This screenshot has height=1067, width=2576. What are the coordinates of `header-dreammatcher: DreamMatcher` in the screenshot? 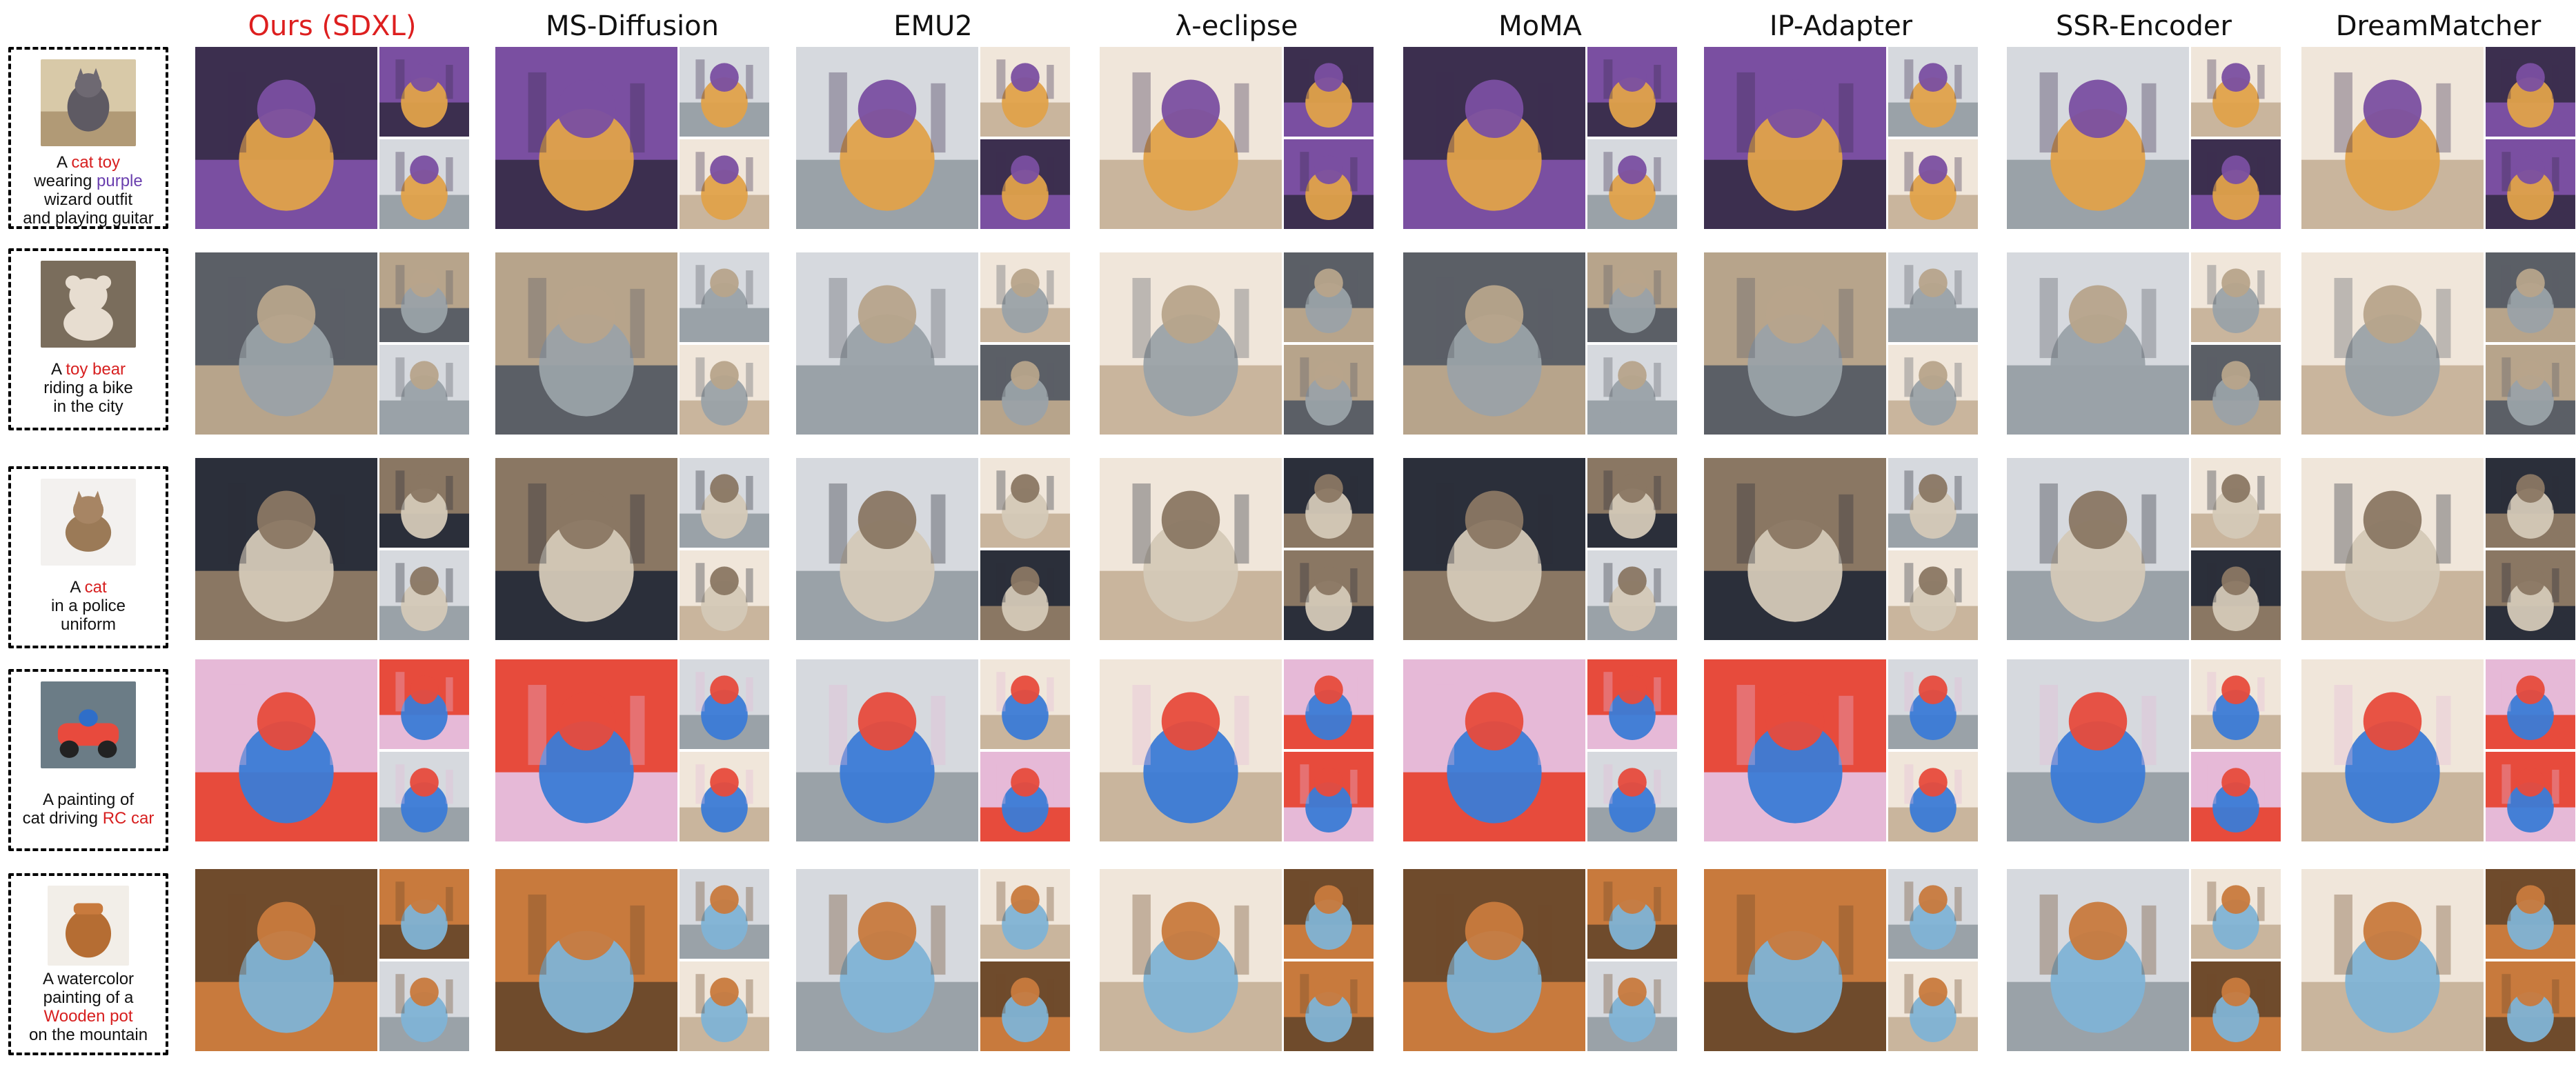 It's located at (2438, 26).